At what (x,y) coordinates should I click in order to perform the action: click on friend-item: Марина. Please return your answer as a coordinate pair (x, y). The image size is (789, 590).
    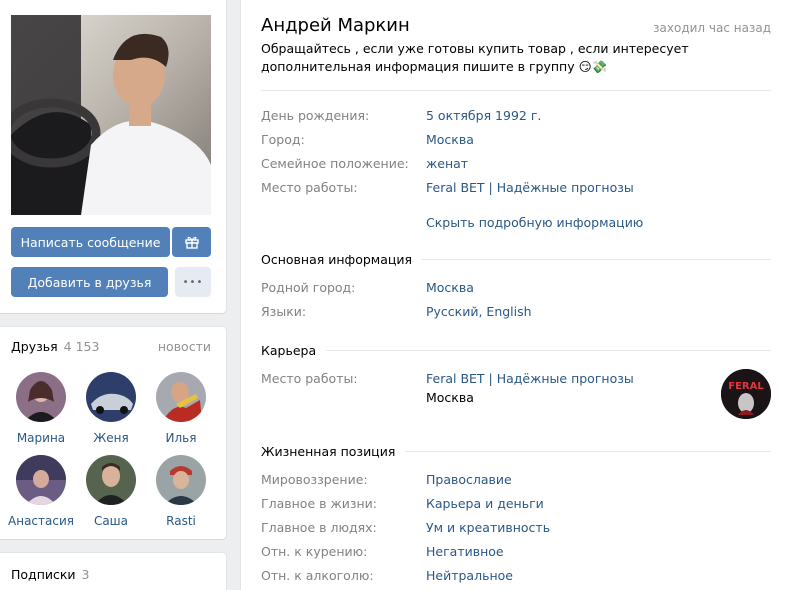
    Looking at the image, I should click on (41, 408).